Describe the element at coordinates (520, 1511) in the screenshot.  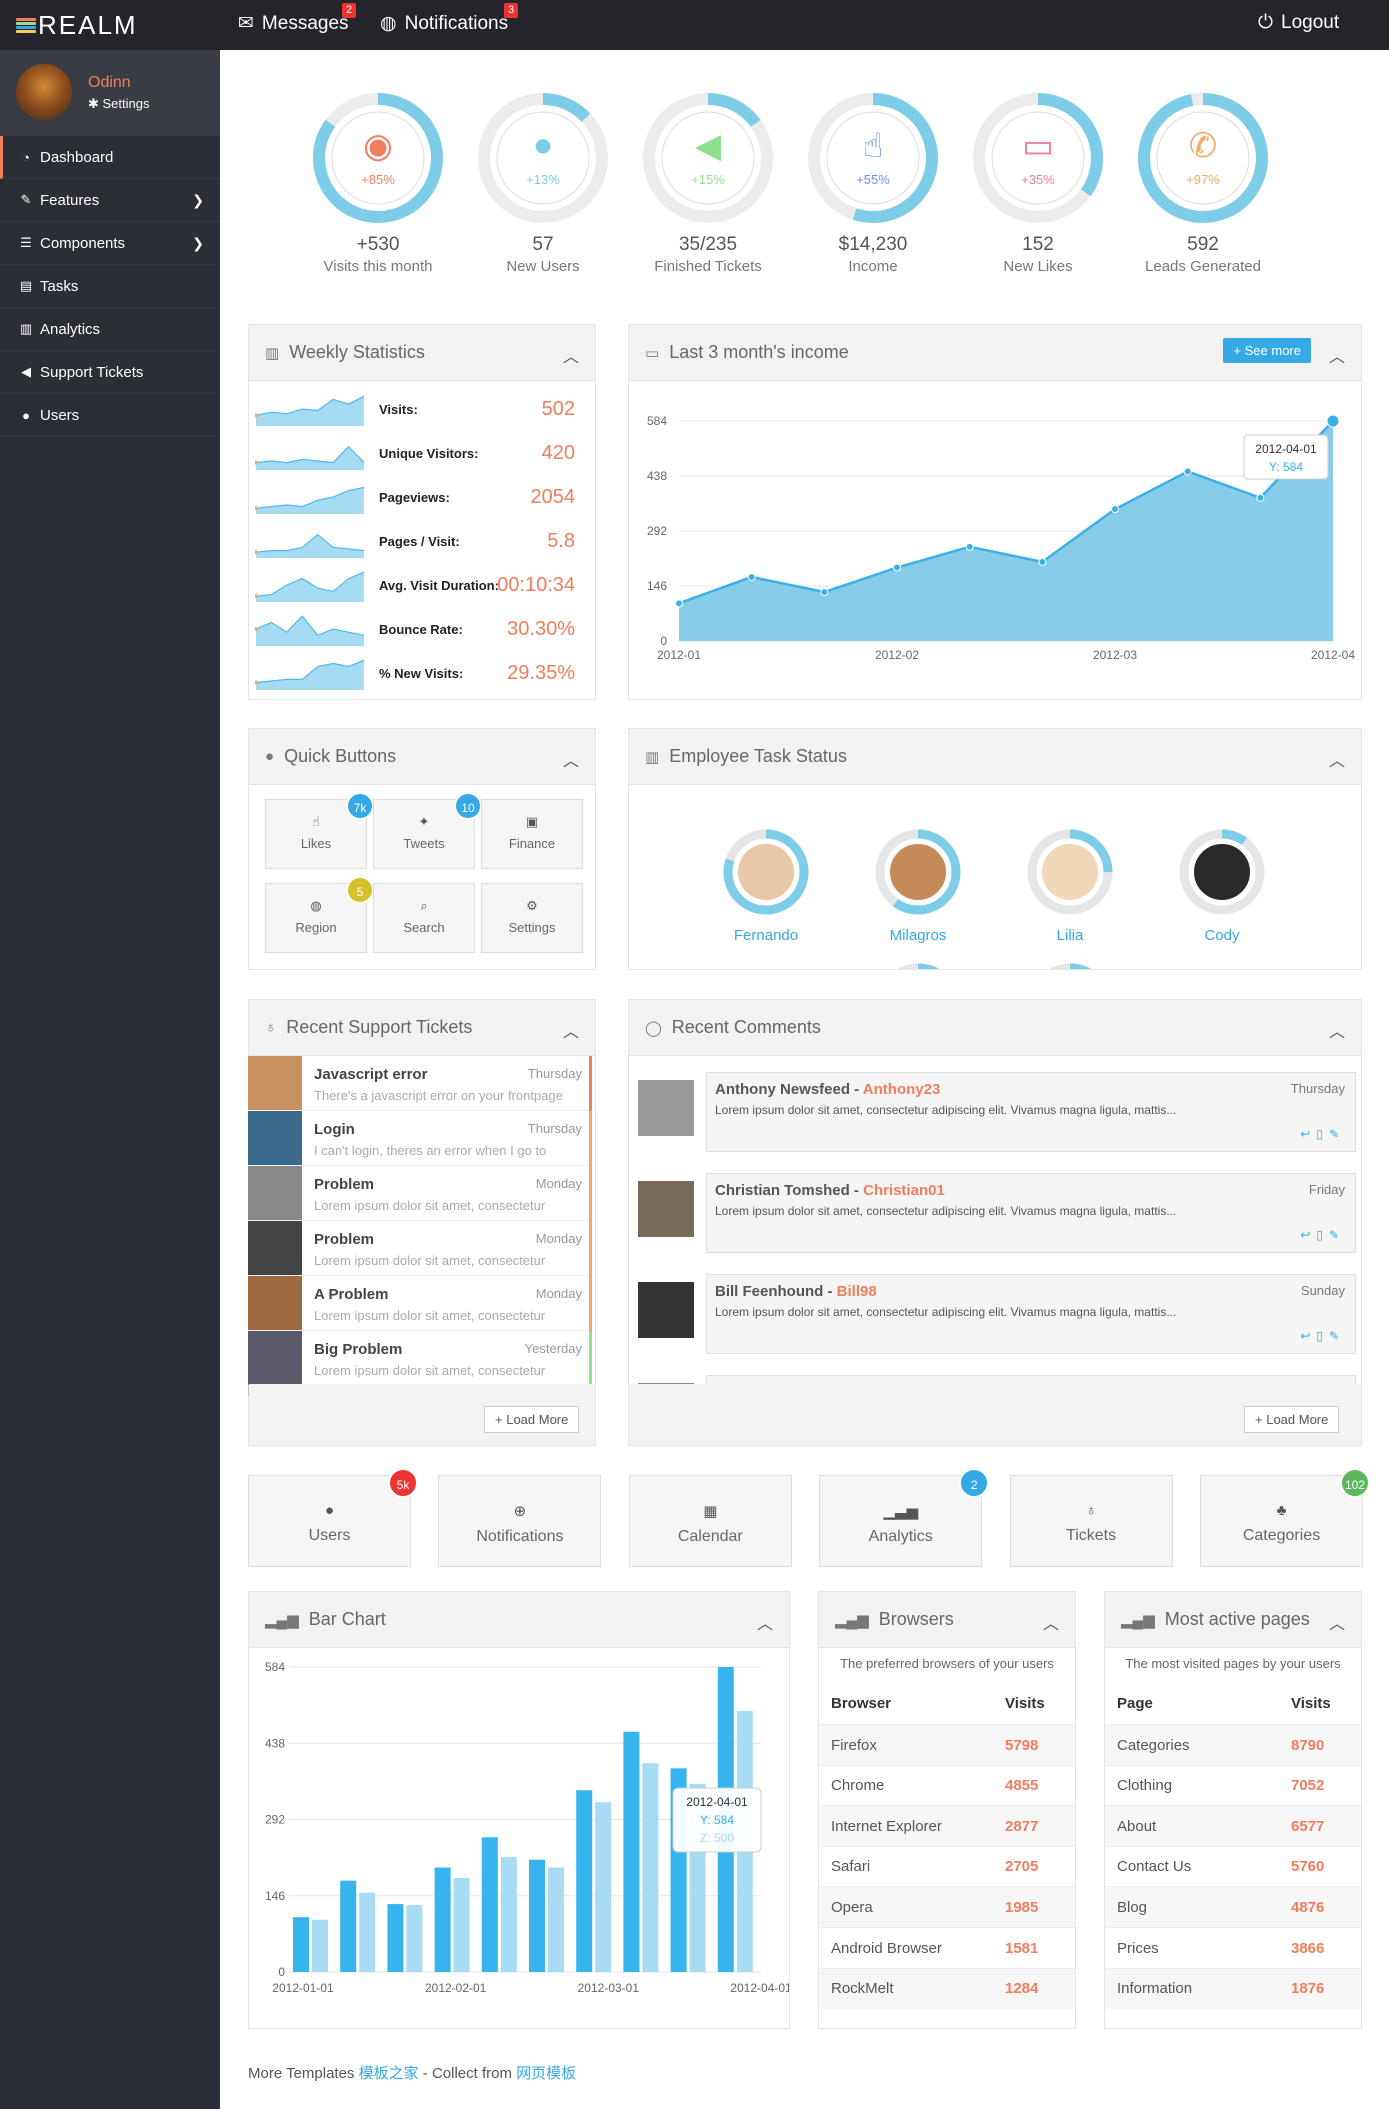
I see `plus-circle-icon: ⊕` at that location.